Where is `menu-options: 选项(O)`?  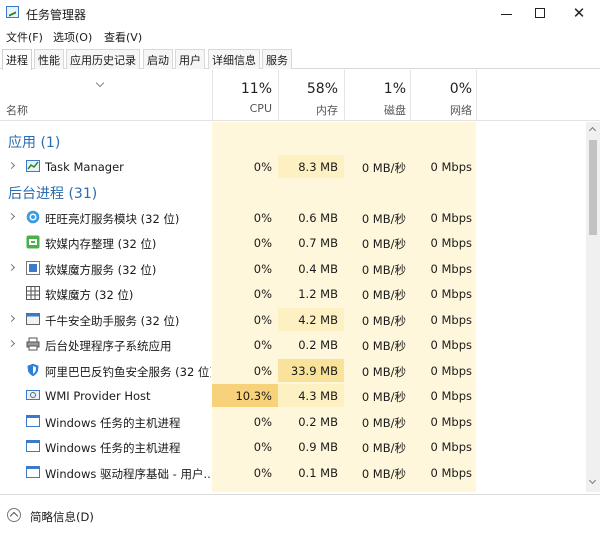
menu-options: 选项(O) is located at coordinates (72, 37).